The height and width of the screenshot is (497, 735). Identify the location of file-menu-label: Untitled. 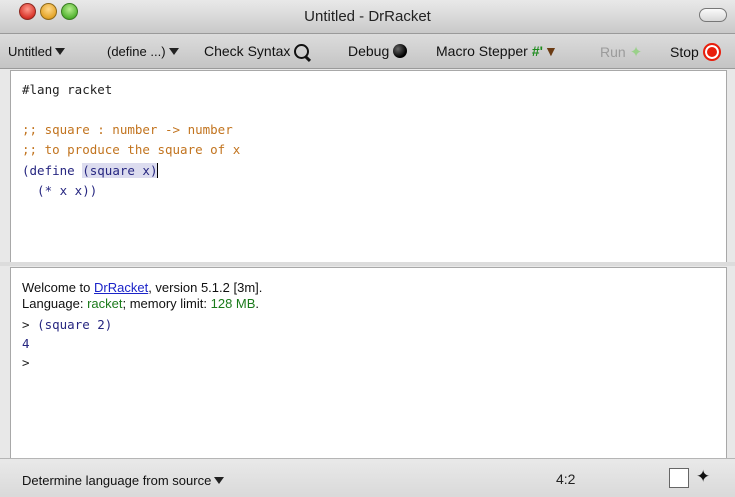
(30, 51).